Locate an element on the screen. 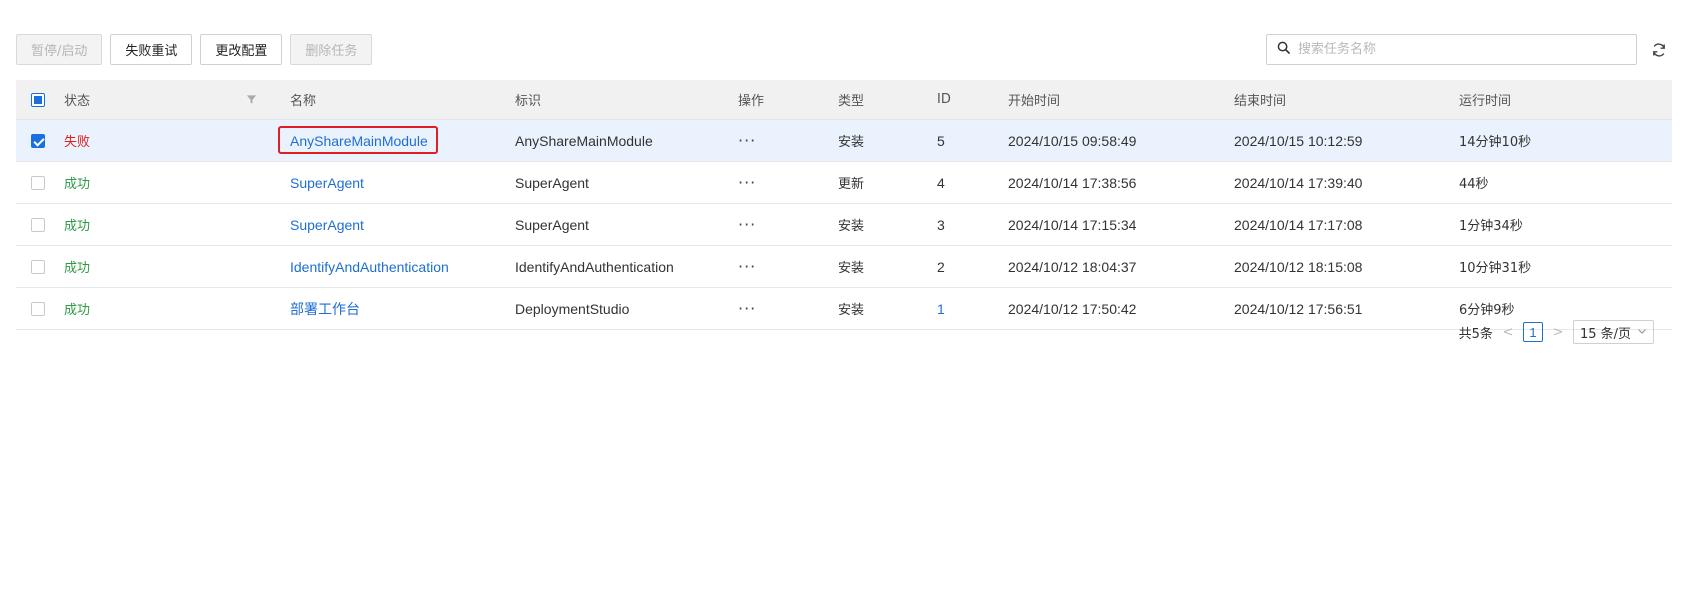  filter-icon is located at coordinates (251, 99).